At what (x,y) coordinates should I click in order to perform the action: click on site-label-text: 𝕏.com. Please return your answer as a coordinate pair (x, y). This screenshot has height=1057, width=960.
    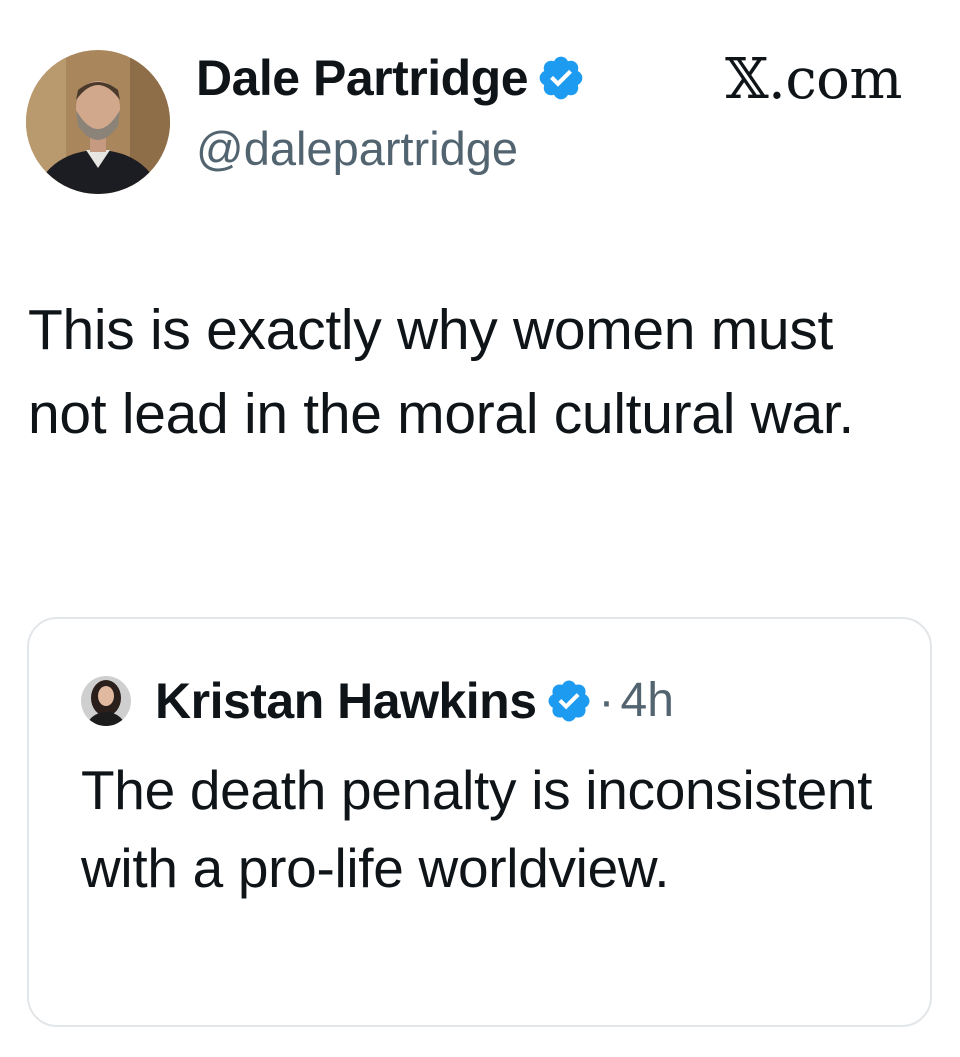
    Looking at the image, I should click on (813, 79).